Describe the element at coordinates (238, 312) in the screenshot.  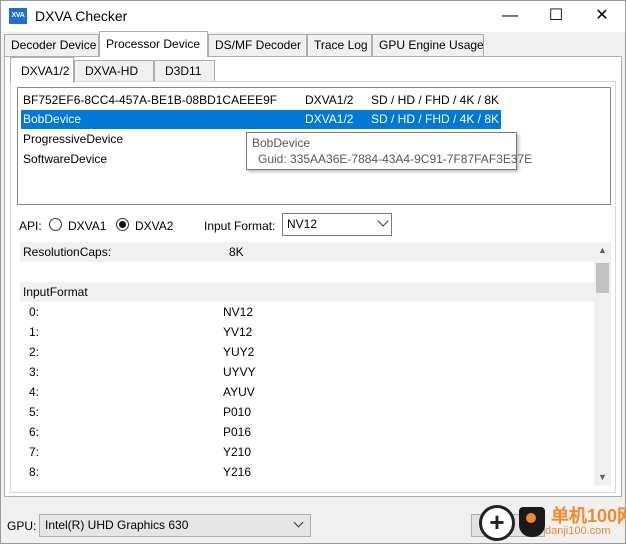
I see `format-value: NV12` at that location.